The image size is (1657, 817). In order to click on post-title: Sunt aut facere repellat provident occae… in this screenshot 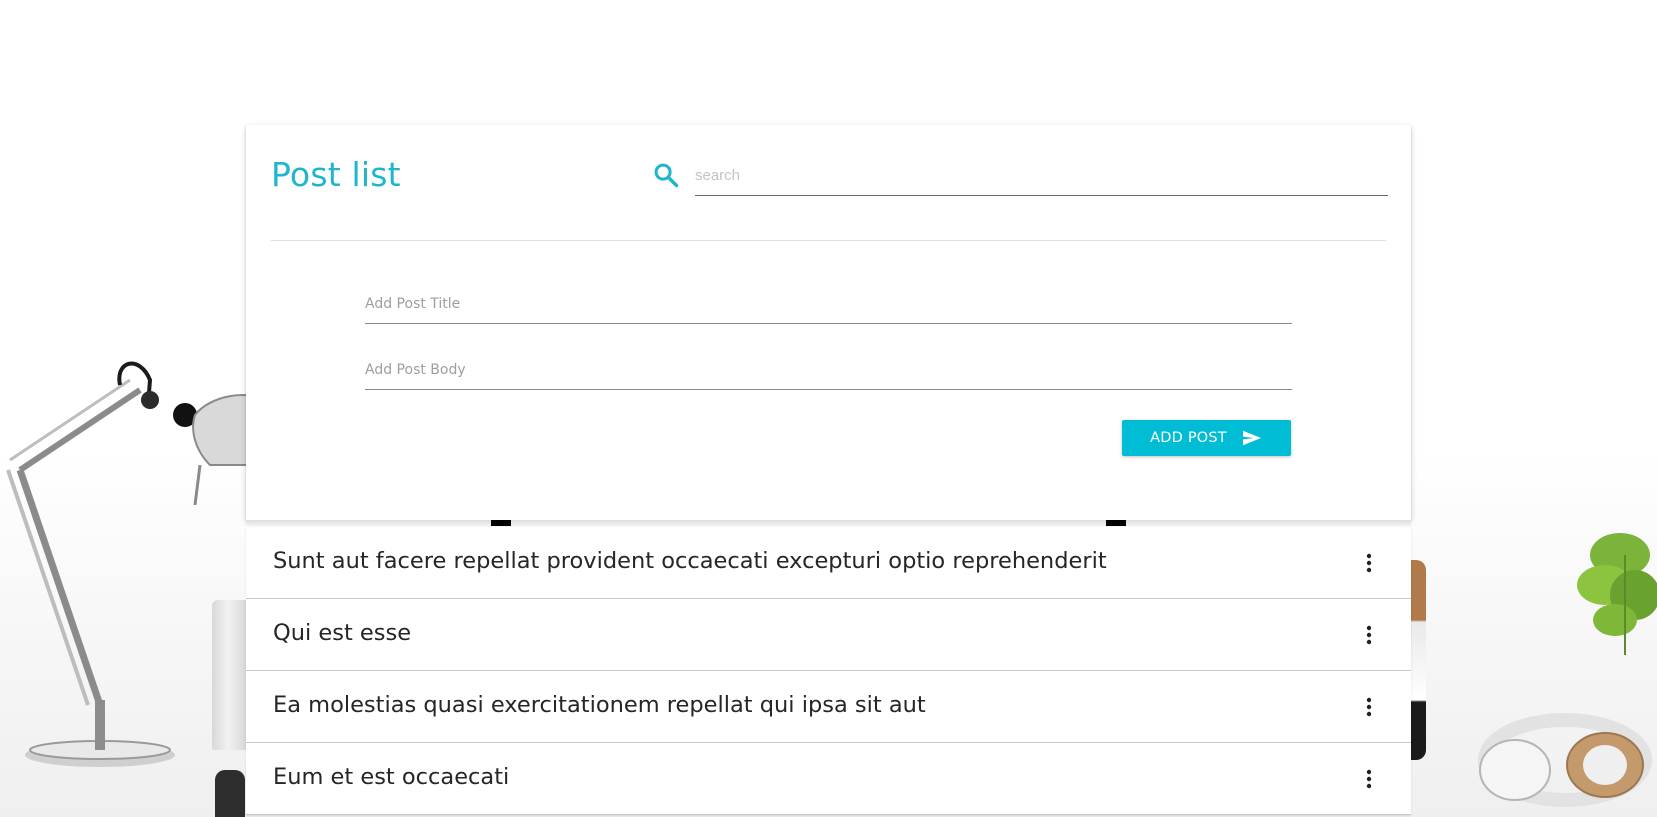, I will do `click(690, 561)`.